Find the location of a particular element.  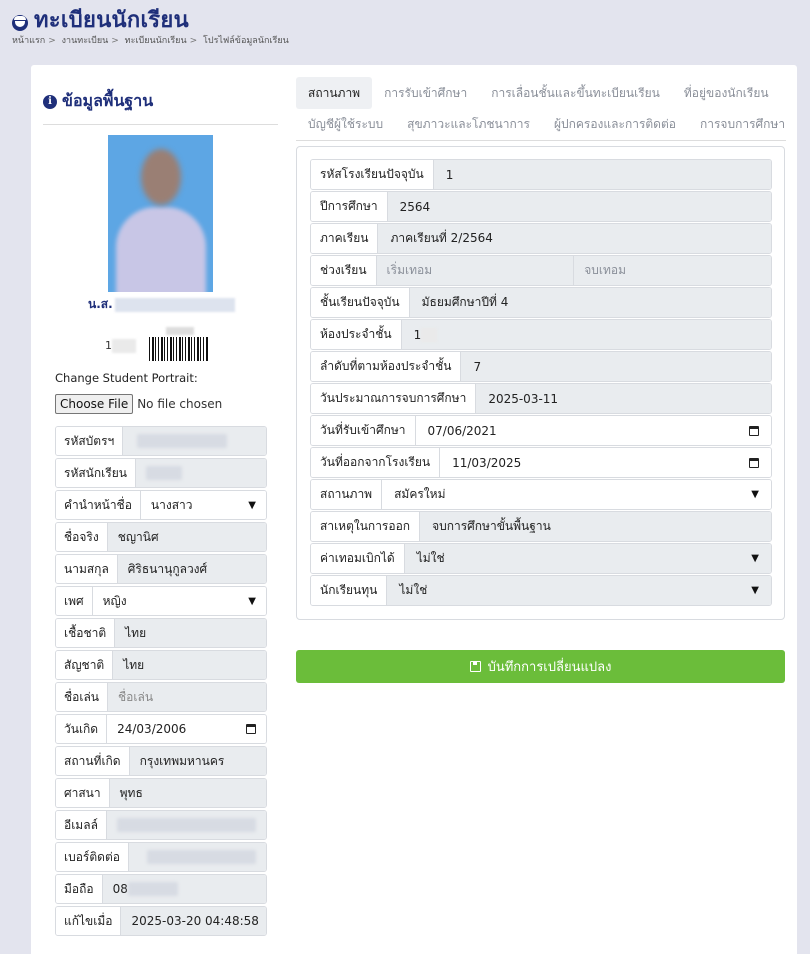

change-portrait-label: Change Student Portrait: is located at coordinates (126, 378).